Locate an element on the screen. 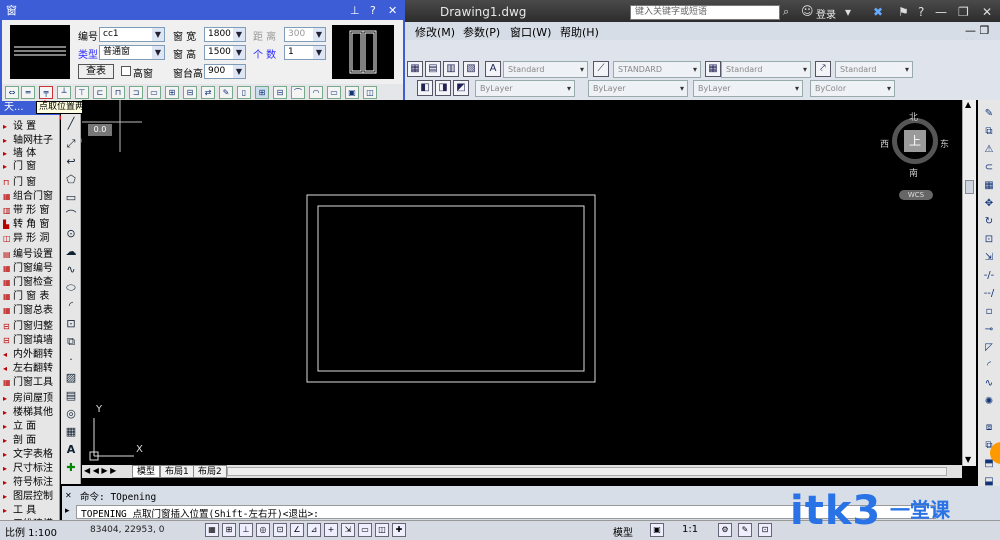 This screenshot has width=1000, height=540. panel-item: ◂ 内外翻转 is located at coordinates (31, 355).